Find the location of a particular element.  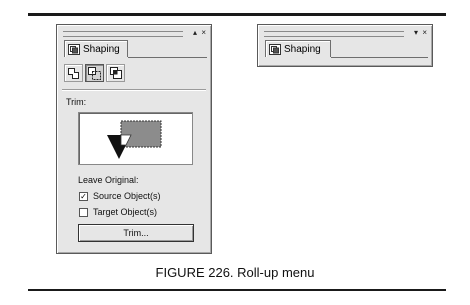

trim-preview-graphic is located at coordinates (134, 139).